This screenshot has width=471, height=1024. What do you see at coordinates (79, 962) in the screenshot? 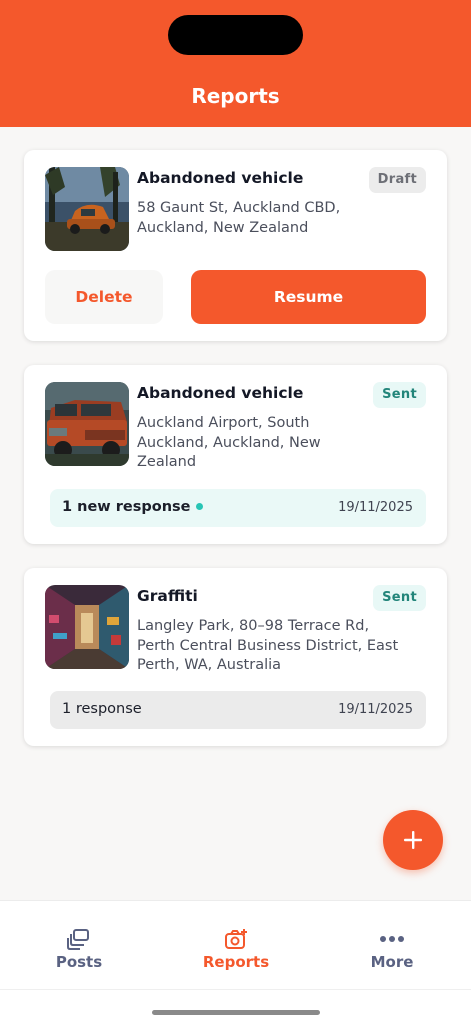
I see `tab-label: Posts` at bounding box center [79, 962].